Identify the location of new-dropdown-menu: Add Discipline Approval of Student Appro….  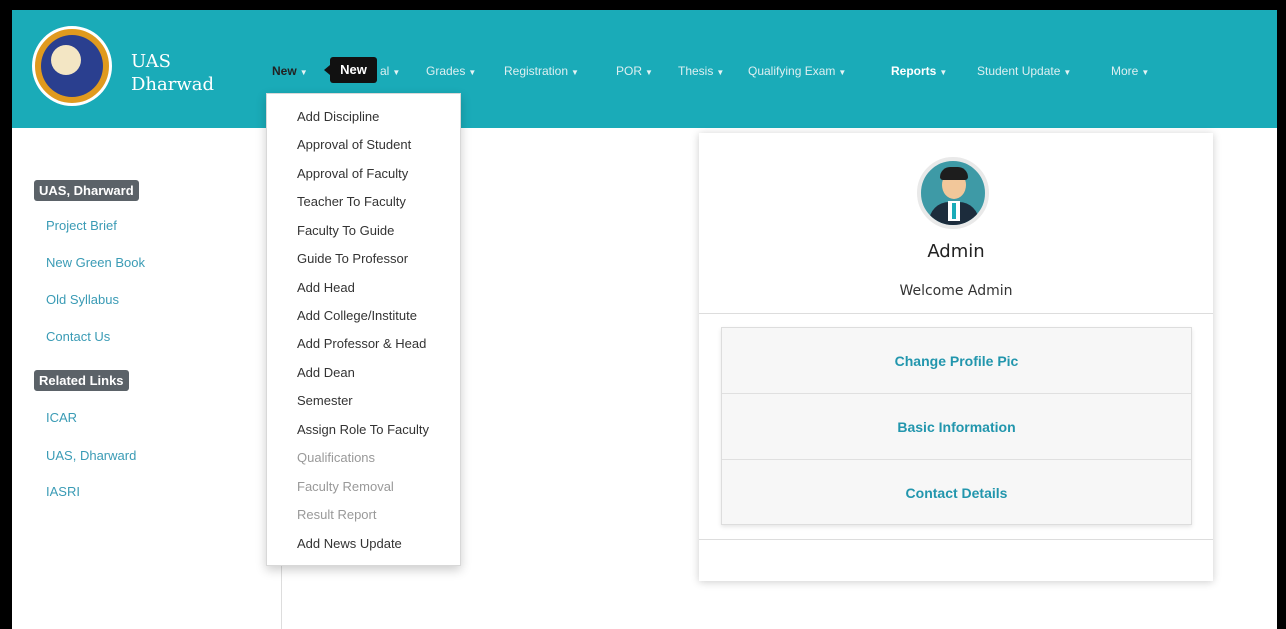
(363, 329).